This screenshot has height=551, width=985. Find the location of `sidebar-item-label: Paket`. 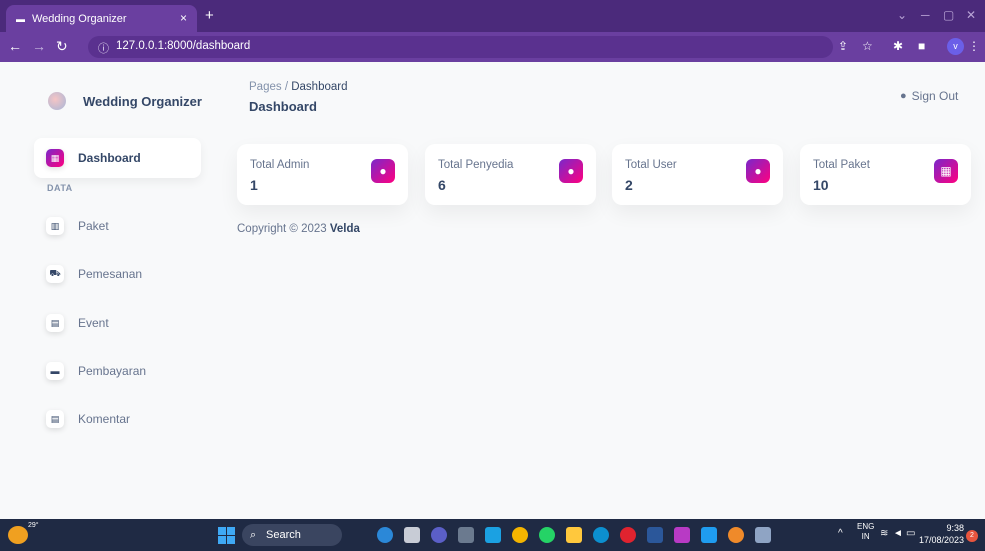

sidebar-item-label: Paket is located at coordinates (93, 226).